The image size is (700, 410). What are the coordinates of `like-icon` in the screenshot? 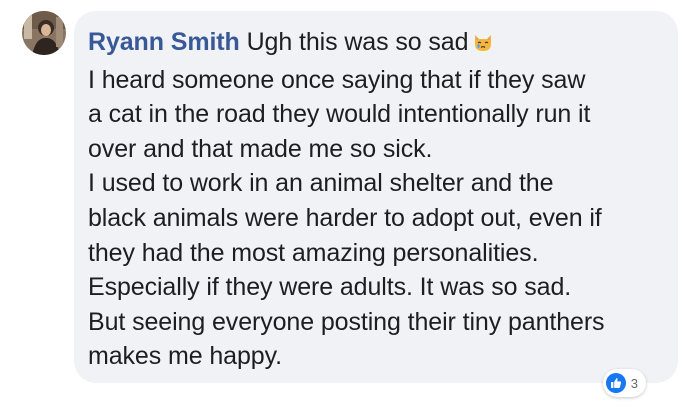 It's located at (615, 383).